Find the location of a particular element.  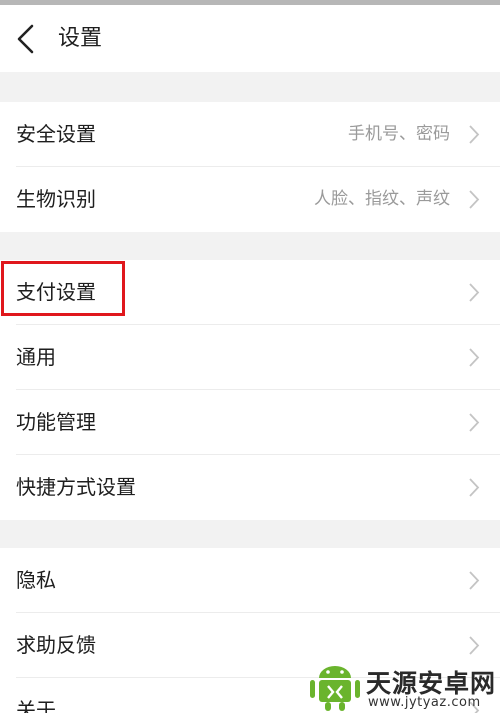

settings-item-security: 安全设置 手机号、密码 is located at coordinates (250, 134).